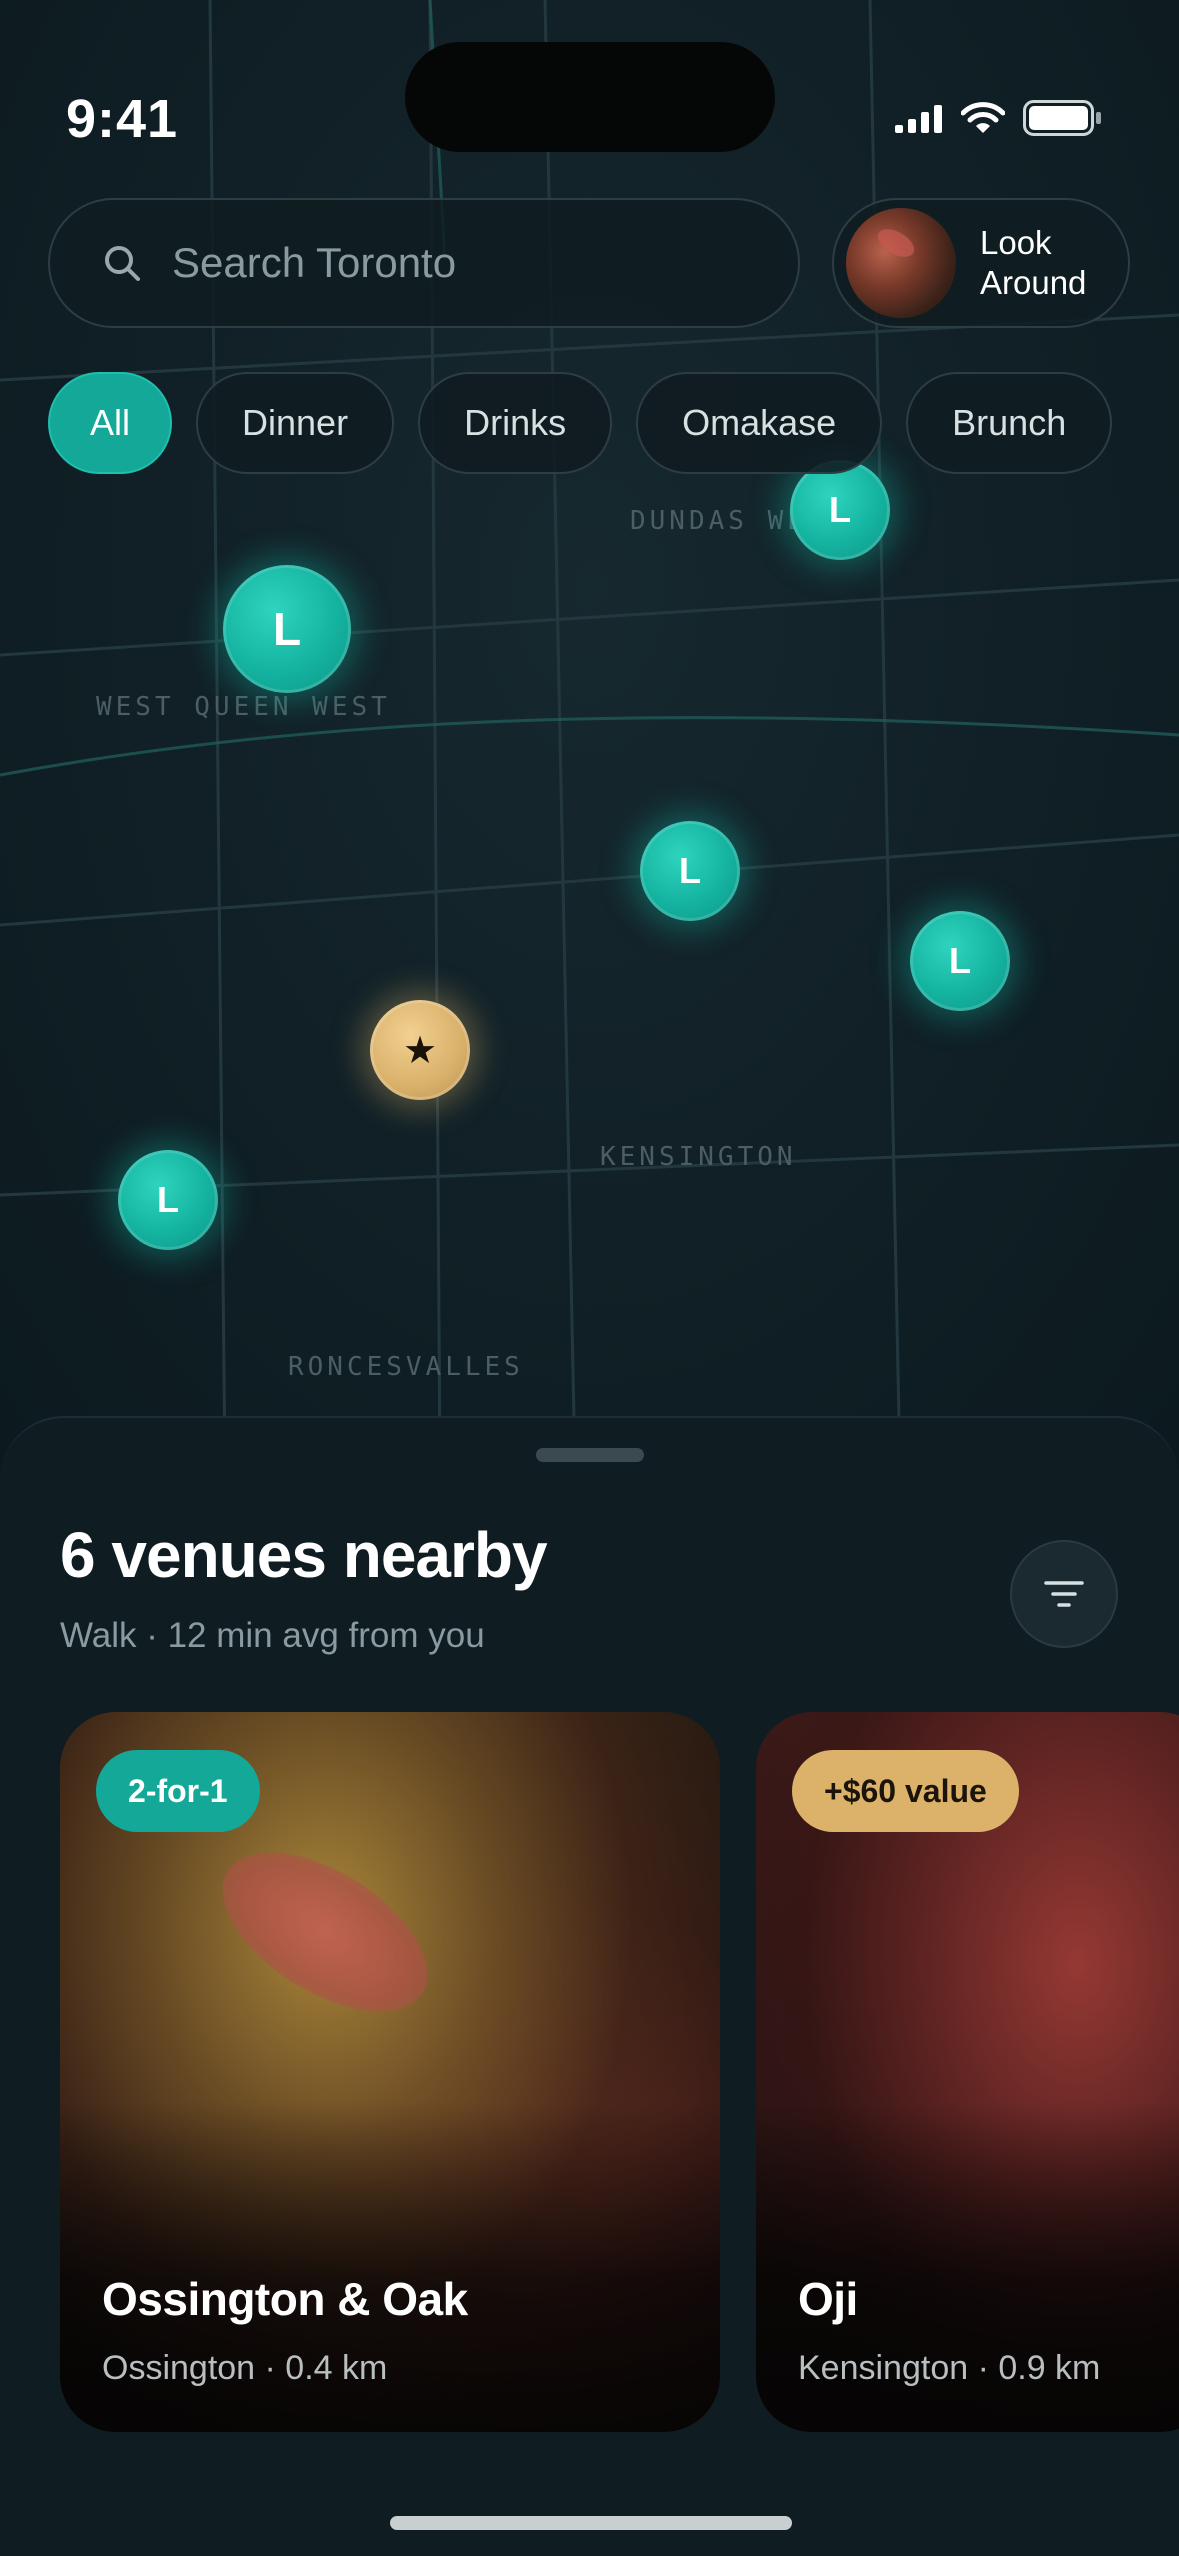  I want to click on cellular-signal-icon, so click(918, 119).